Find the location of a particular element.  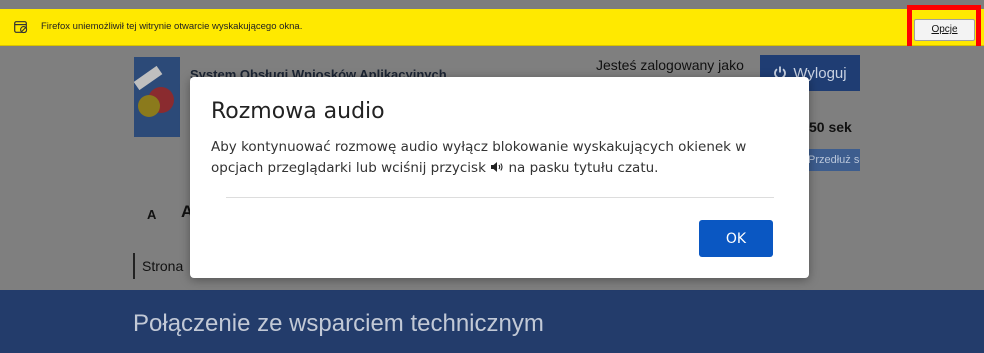

eu-funds-logo is located at coordinates (157, 97).